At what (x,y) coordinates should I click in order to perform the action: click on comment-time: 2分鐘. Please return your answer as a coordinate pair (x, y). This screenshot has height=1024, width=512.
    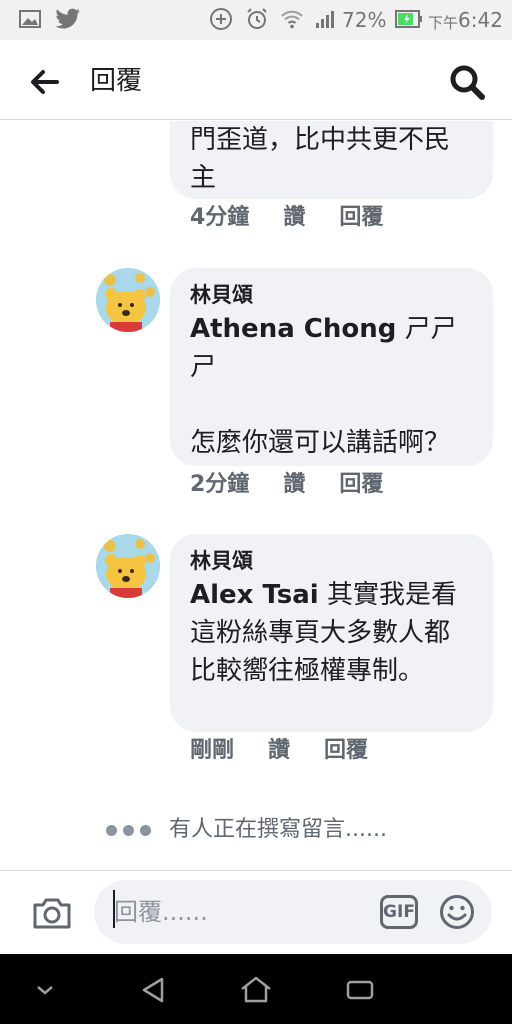
    Looking at the image, I should click on (220, 484).